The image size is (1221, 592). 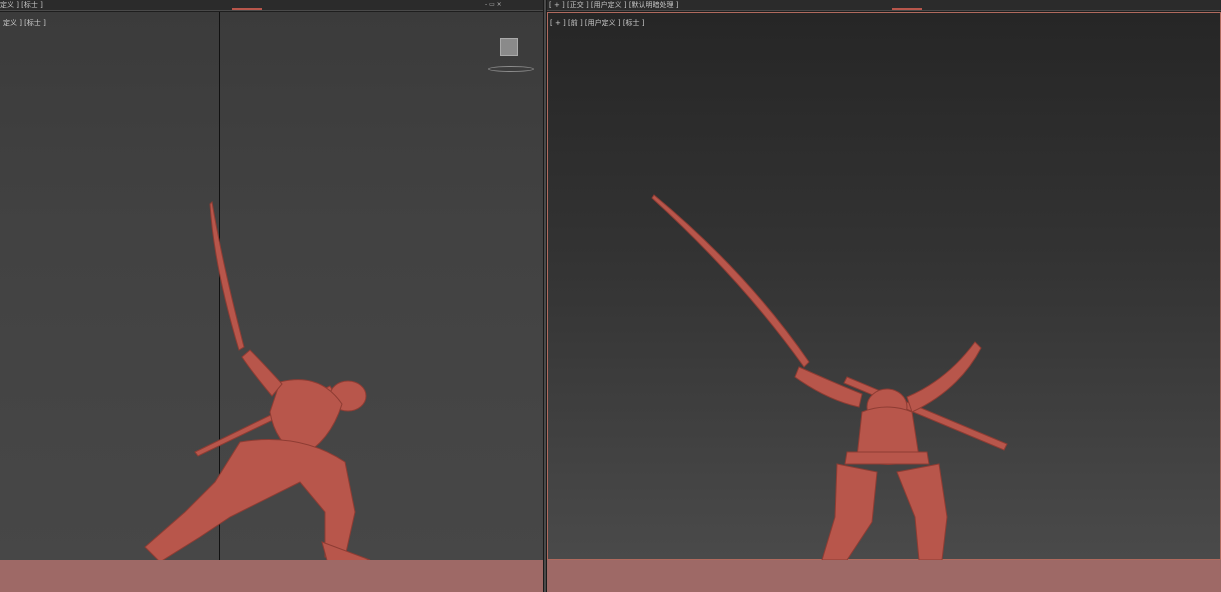 What do you see at coordinates (887, 458) in the screenshot?
I see `belt` at bounding box center [887, 458].